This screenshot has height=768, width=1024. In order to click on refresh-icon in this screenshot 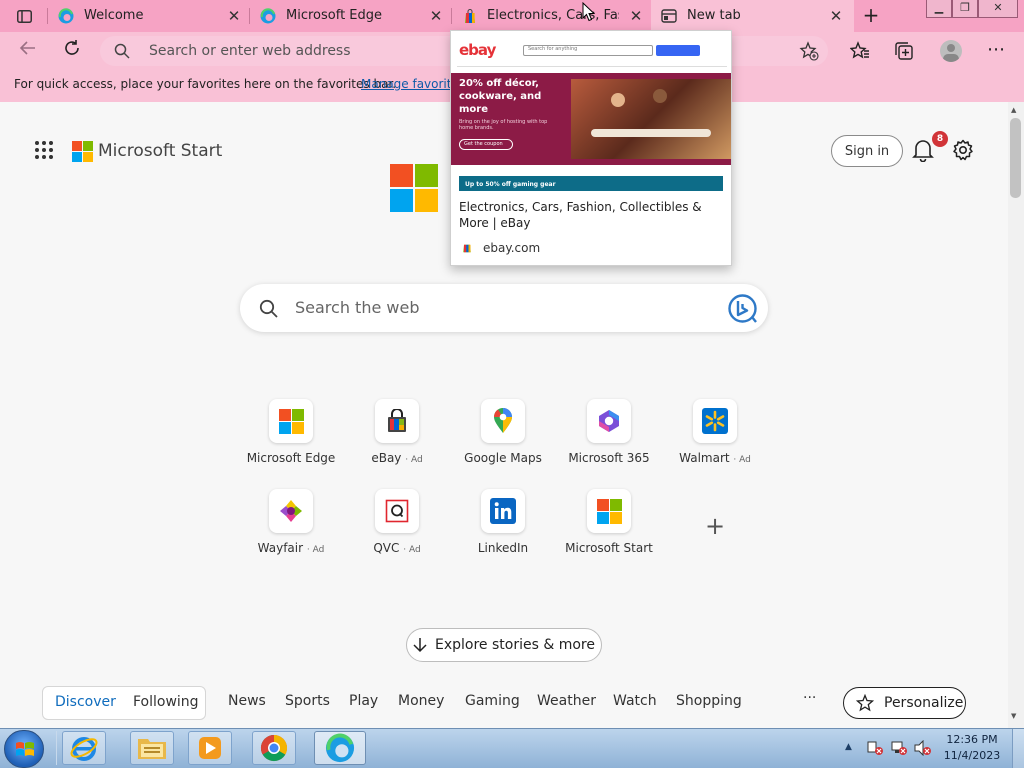, I will do `click(72, 47)`.